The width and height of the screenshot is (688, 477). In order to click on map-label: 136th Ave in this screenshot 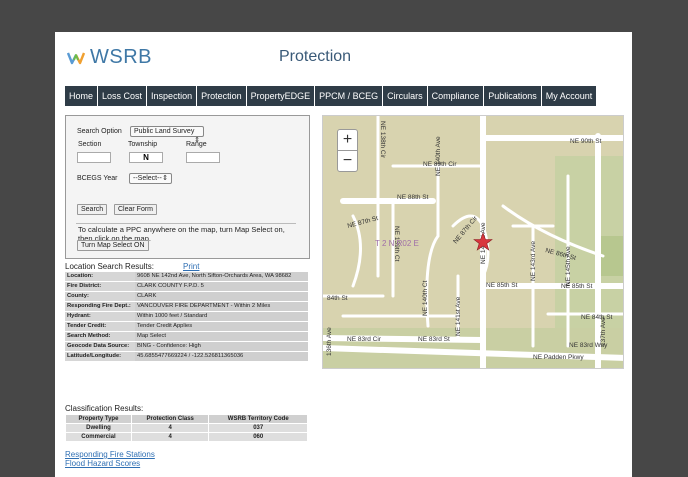, I will do `click(329, 341)`.